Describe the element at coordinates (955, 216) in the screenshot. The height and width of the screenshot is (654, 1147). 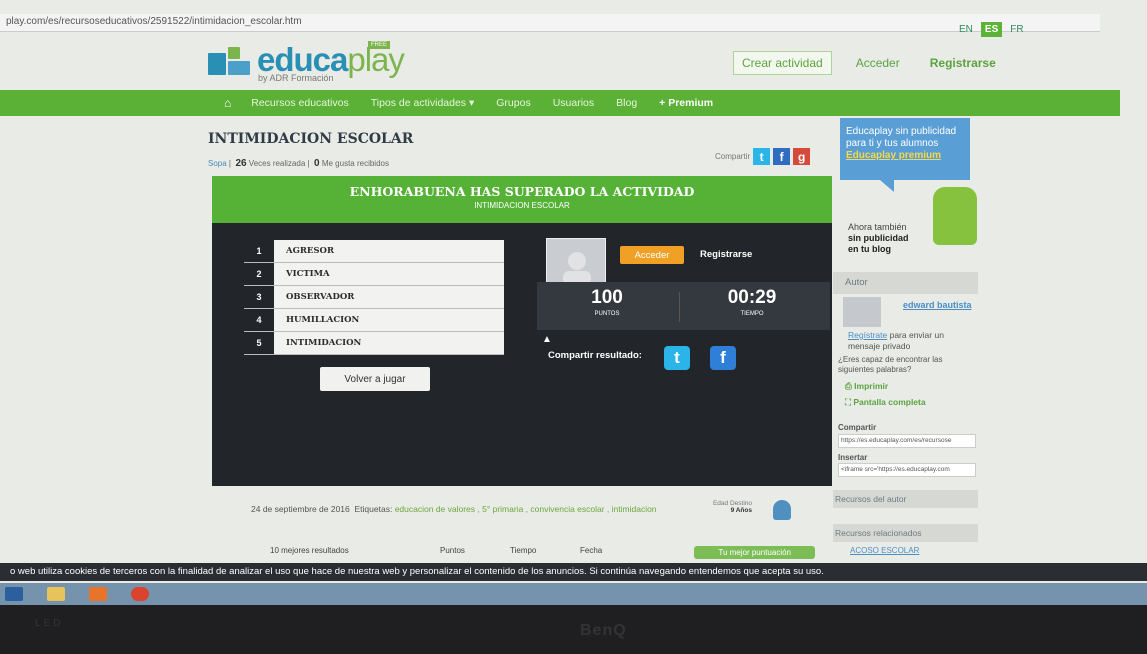
I see `robot-mascot-icon` at that location.